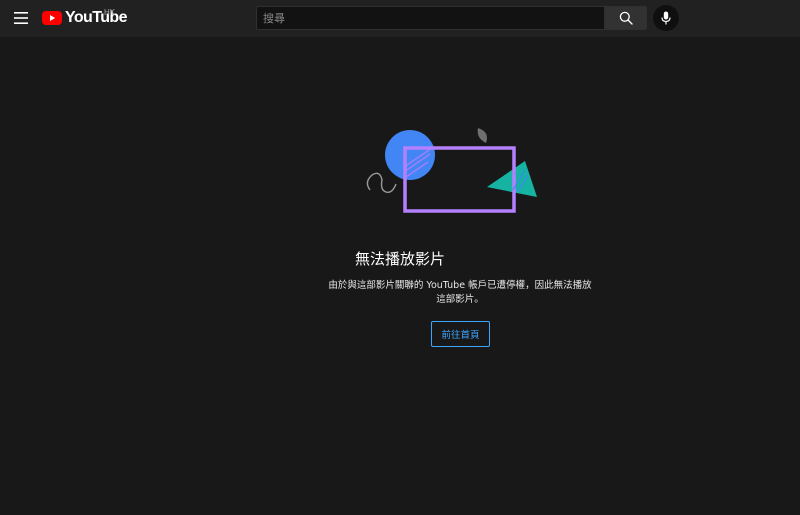 The image size is (800, 515). I want to click on menu-button, so click(21, 18).